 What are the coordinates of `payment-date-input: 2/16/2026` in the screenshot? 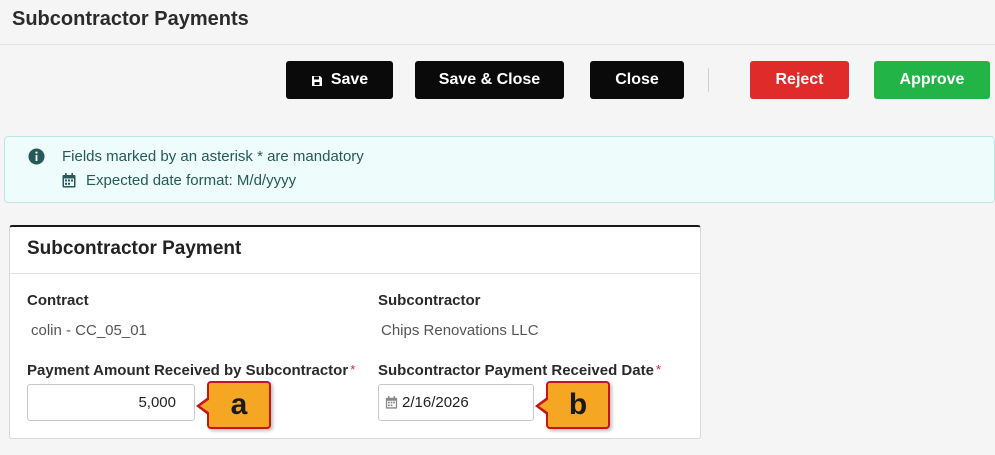 It's located at (456, 402).